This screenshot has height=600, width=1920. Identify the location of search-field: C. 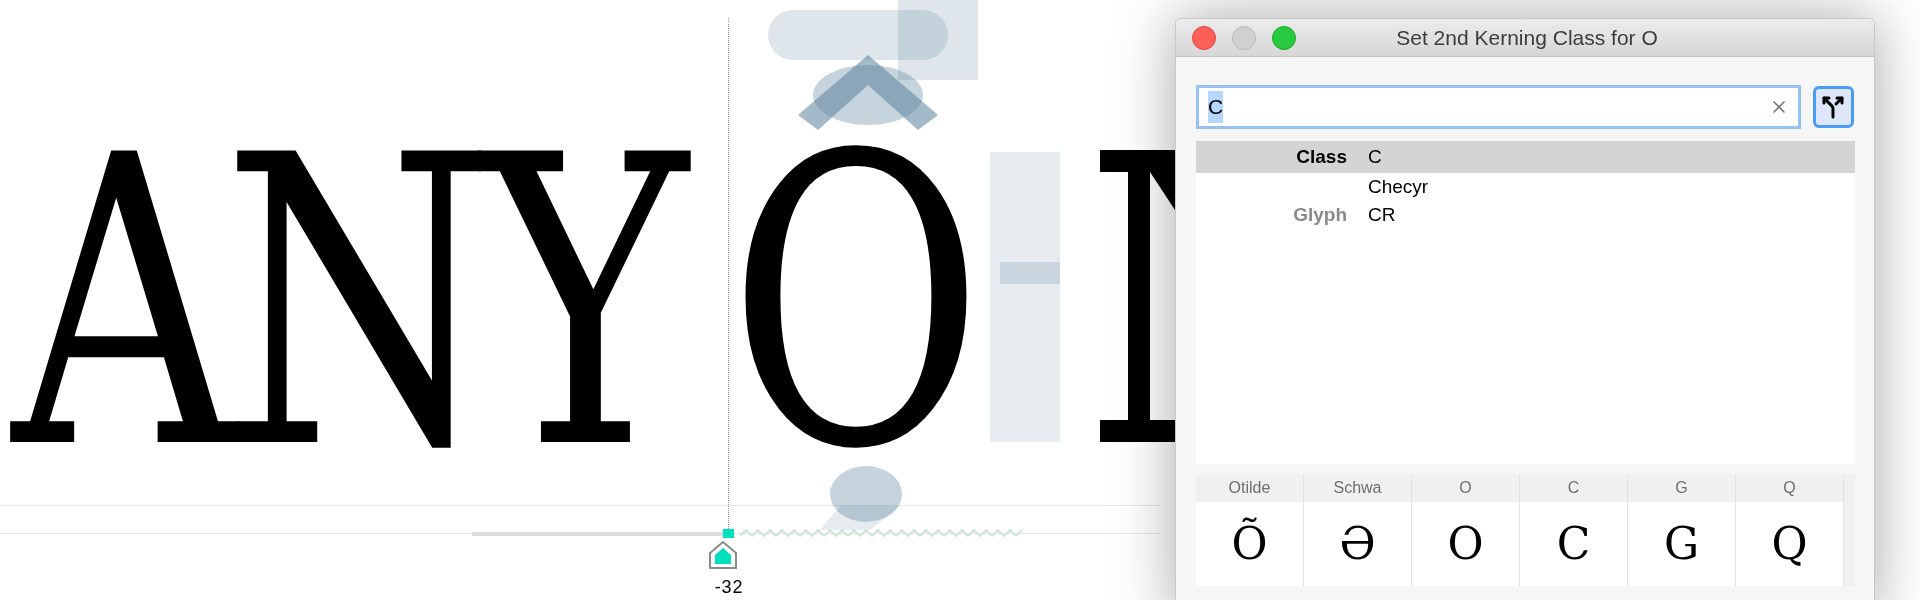
(1498, 107).